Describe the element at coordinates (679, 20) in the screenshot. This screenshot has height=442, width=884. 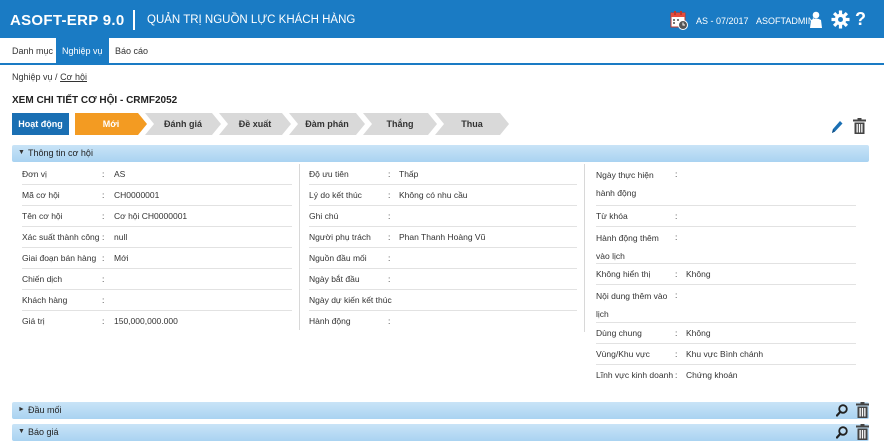
I see `calendar-icon` at that location.